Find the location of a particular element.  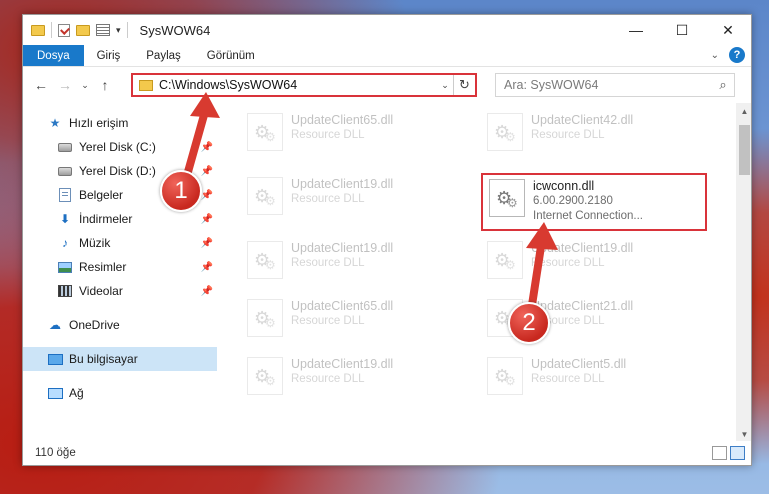

details-view-icon is located at coordinates (719, 453).